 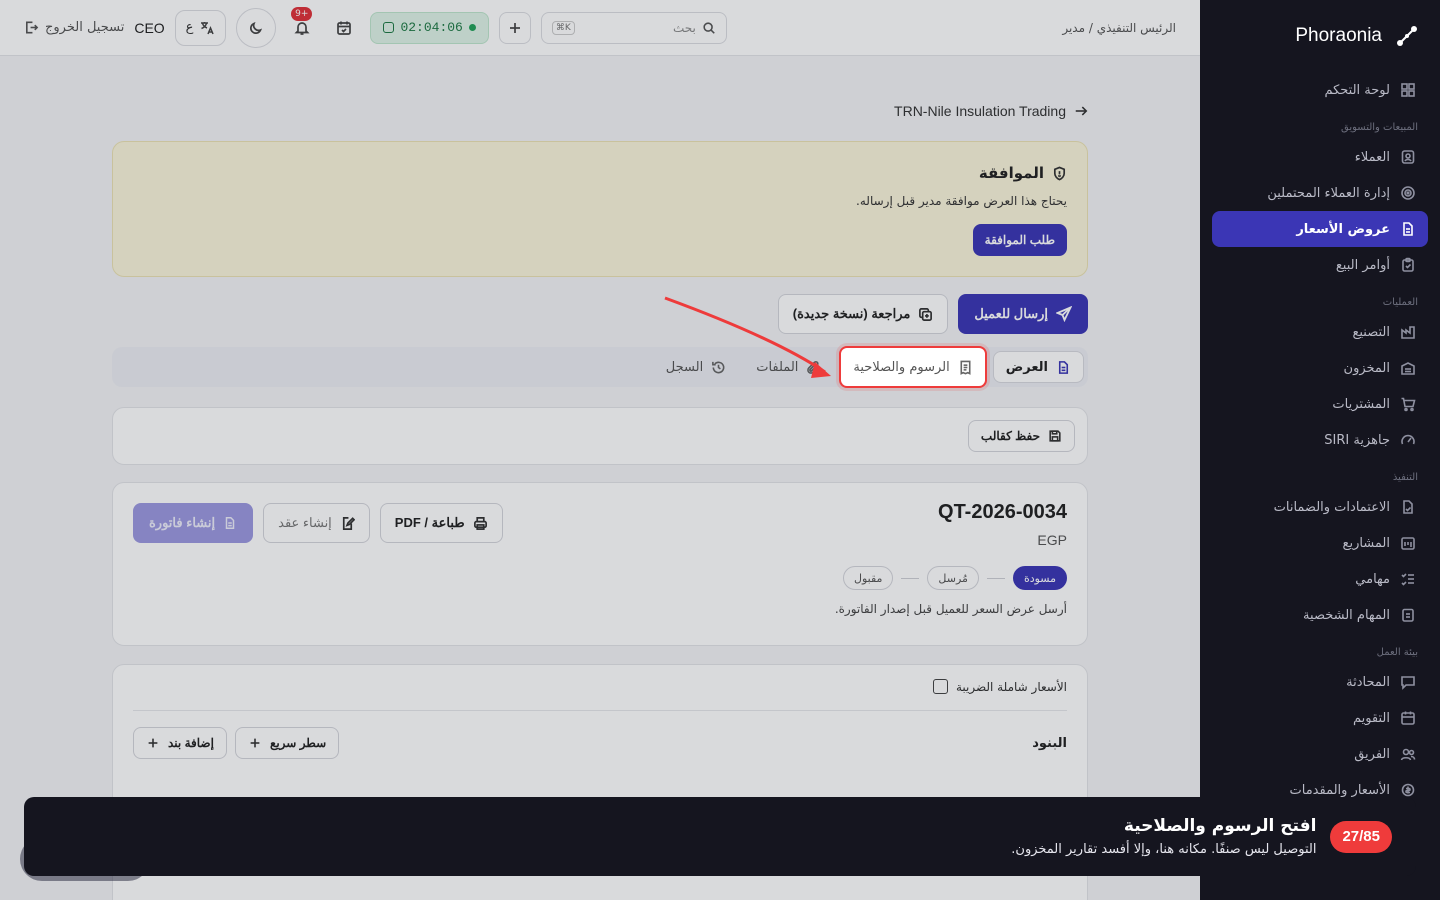 I want to click on sidebar-heading: التنفيذ, so click(x=1405, y=477).